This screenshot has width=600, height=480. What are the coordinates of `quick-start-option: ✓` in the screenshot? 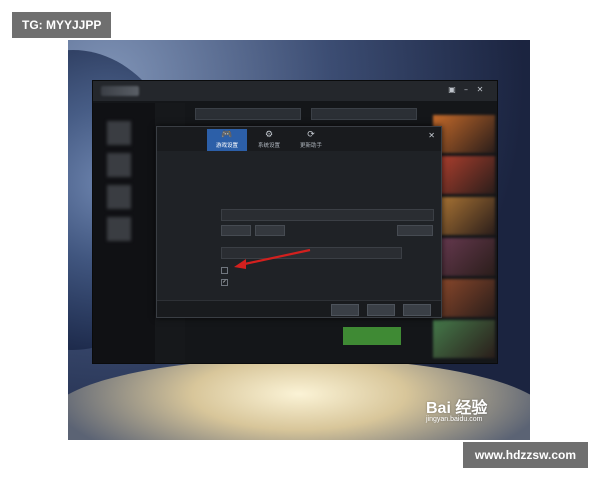 It's located at (226, 282).